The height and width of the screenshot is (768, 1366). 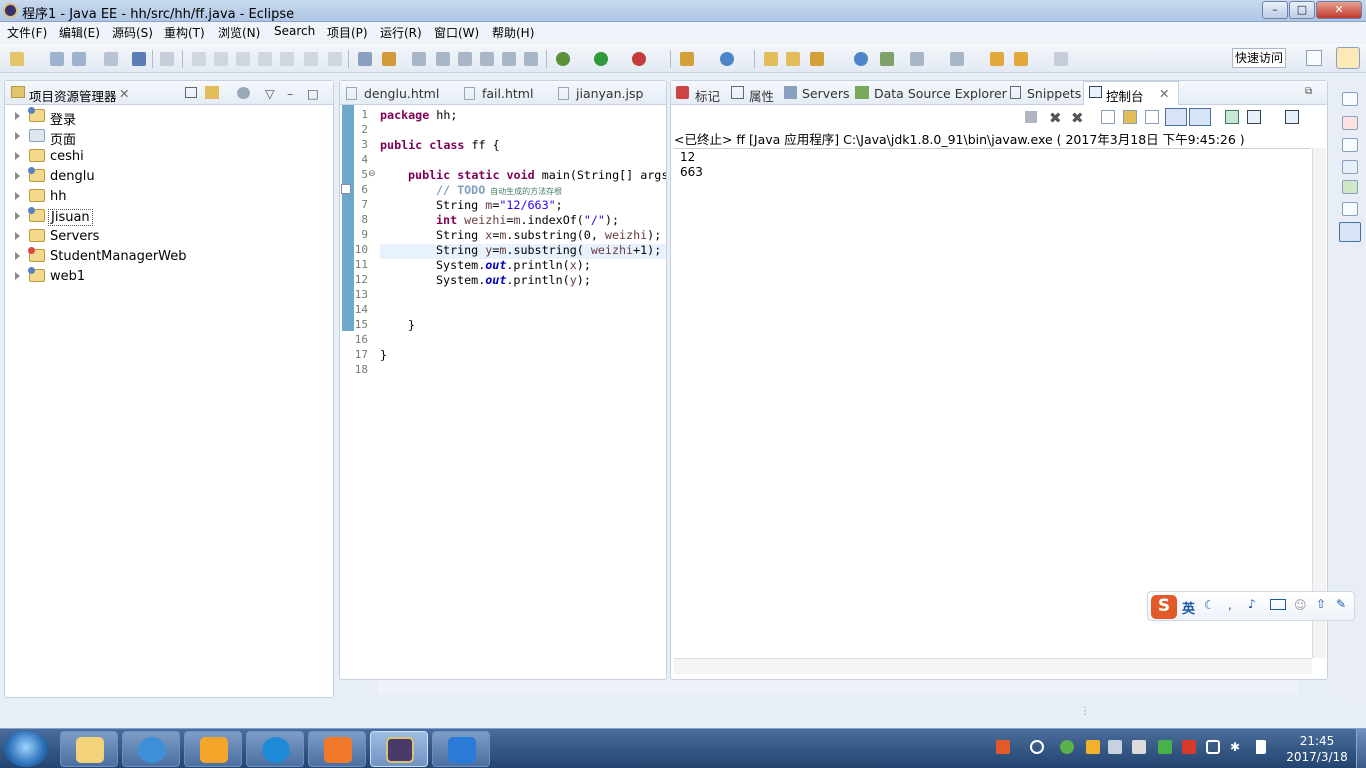 What do you see at coordinates (372, 174) in the screenshot?
I see `fold-icon: ⊖` at bounding box center [372, 174].